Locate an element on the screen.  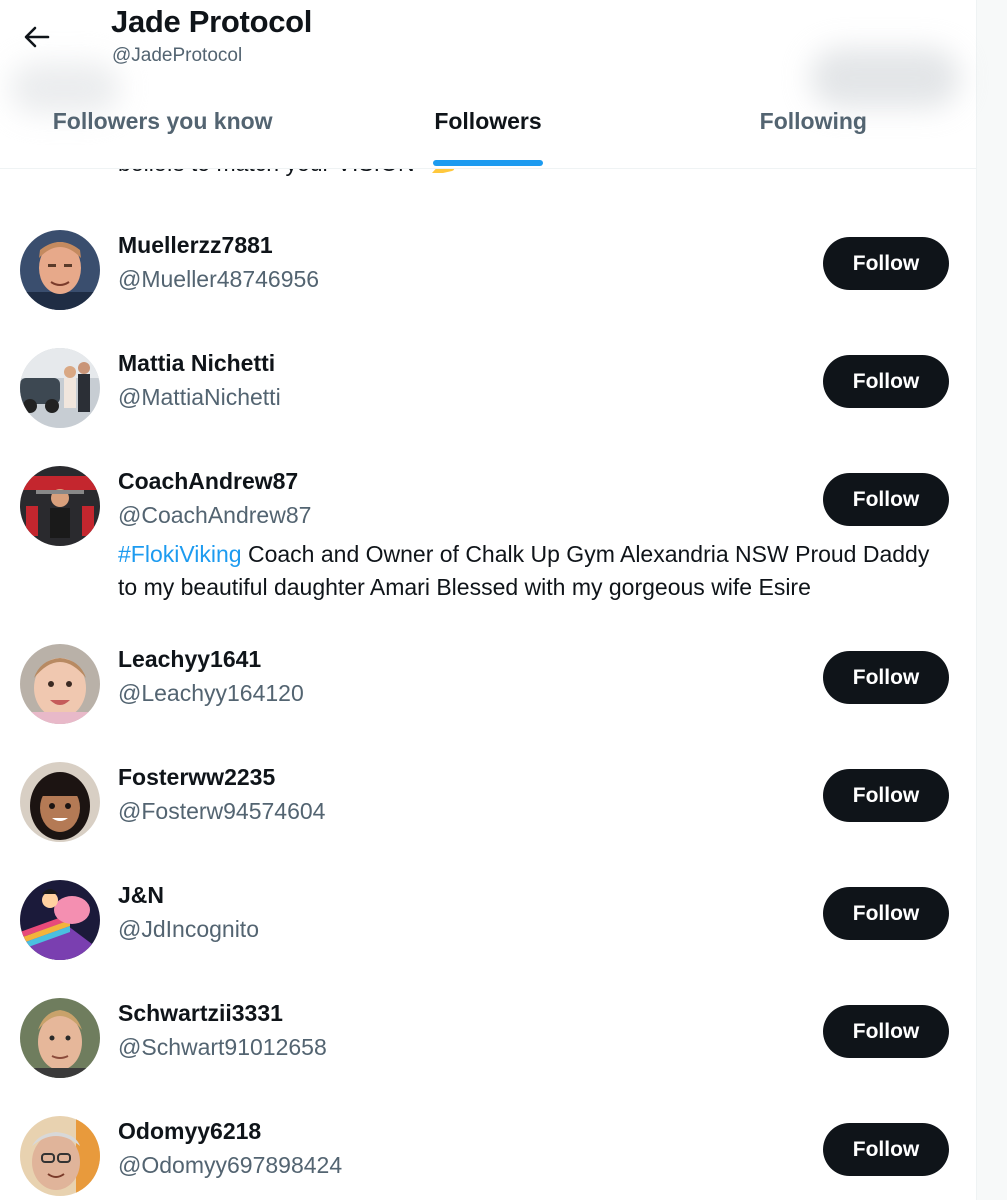
follower-row: Muellerzz7881 @Mueller48746956 Follow is located at coordinates (488, 285).